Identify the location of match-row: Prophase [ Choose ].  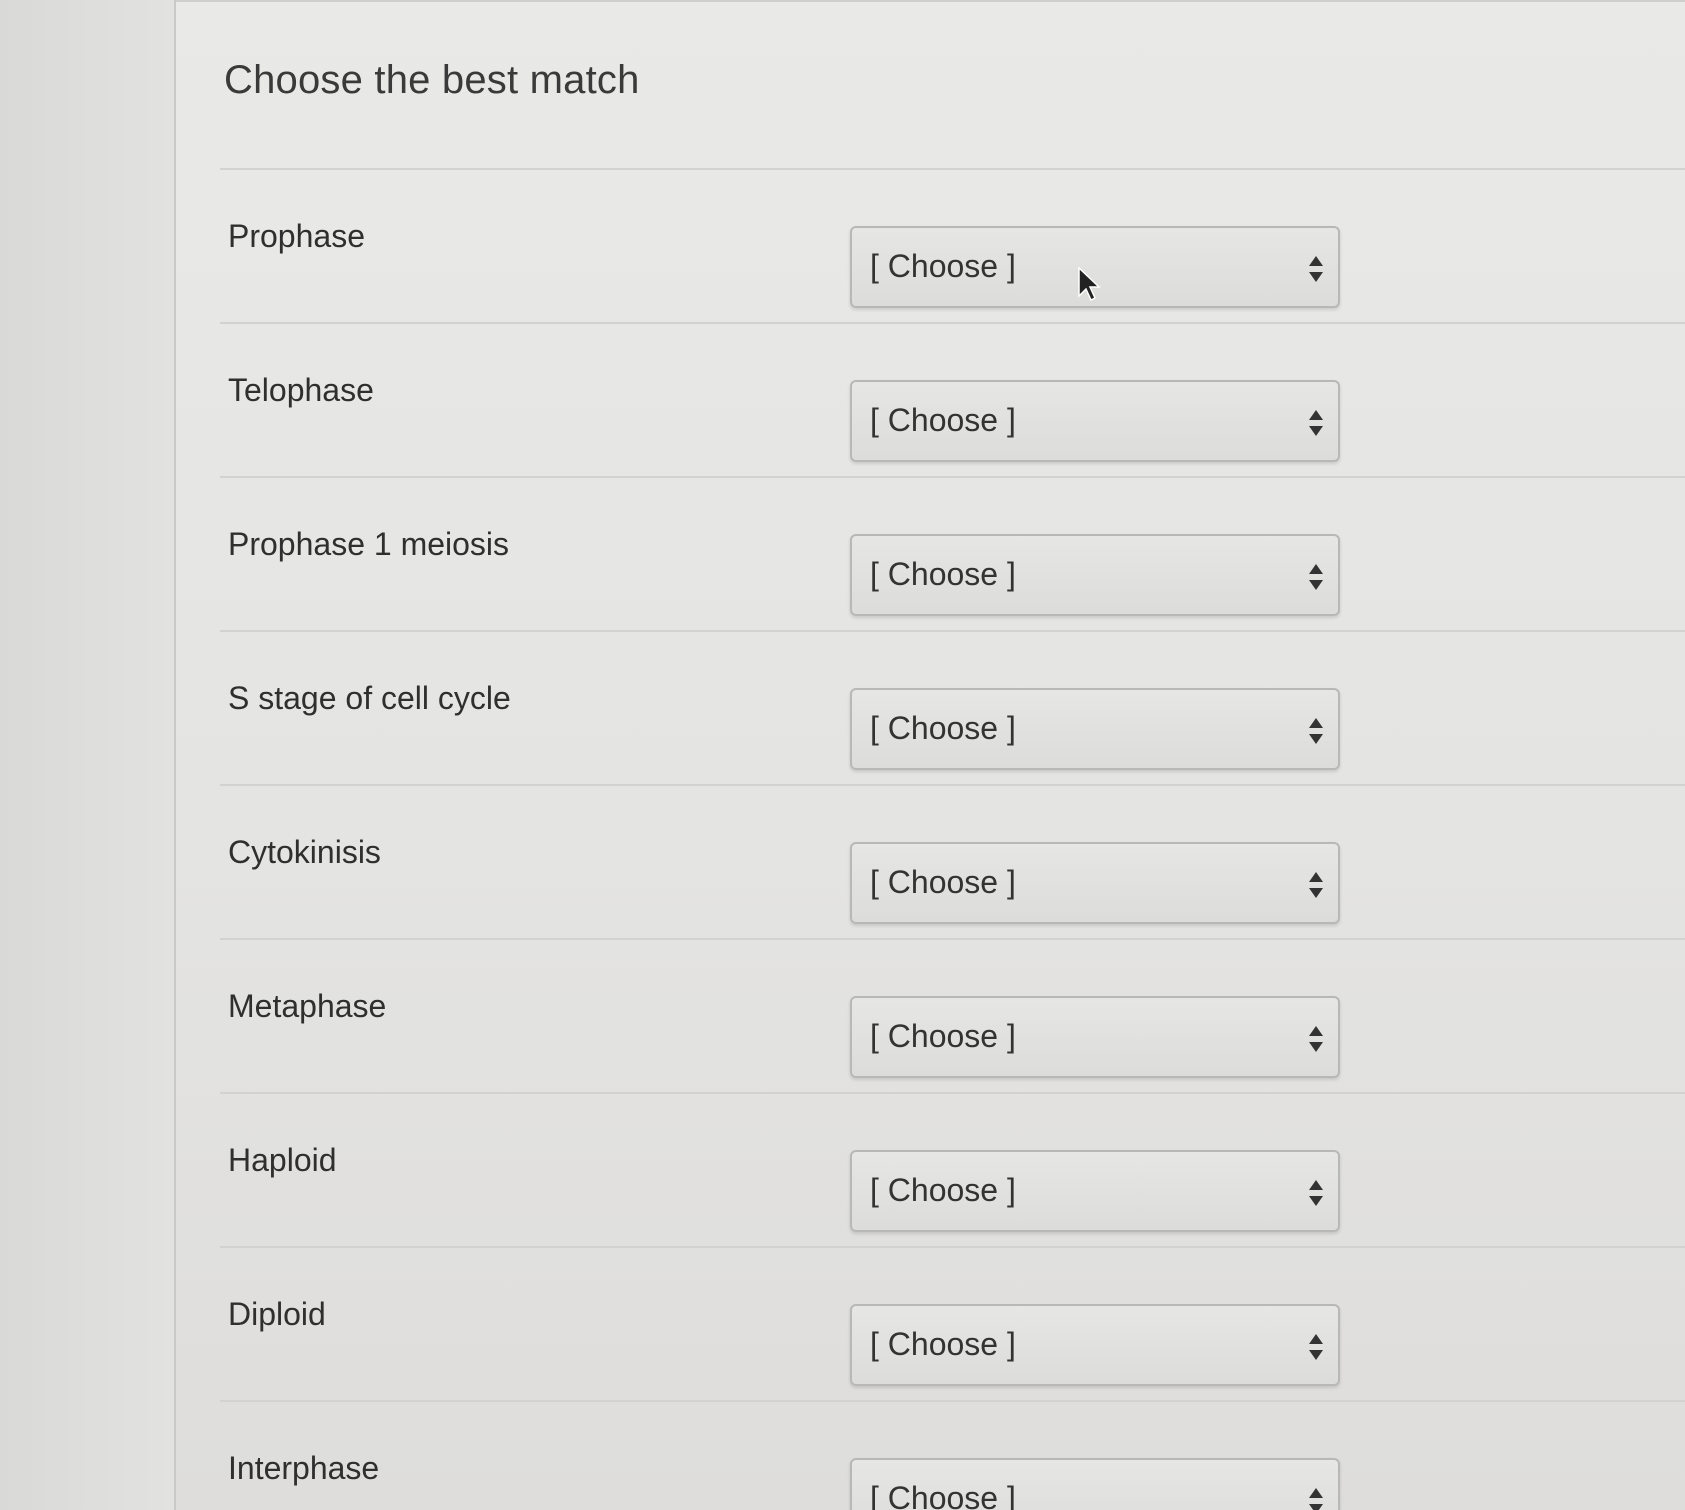
(952, 245).